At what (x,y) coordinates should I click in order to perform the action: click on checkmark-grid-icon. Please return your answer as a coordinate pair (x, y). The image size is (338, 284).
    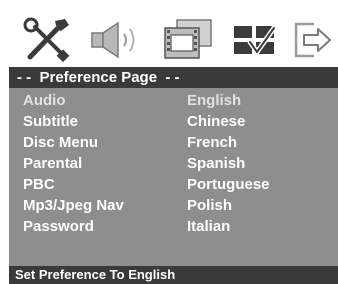
    Looking at the image, I should click on (255, 40).